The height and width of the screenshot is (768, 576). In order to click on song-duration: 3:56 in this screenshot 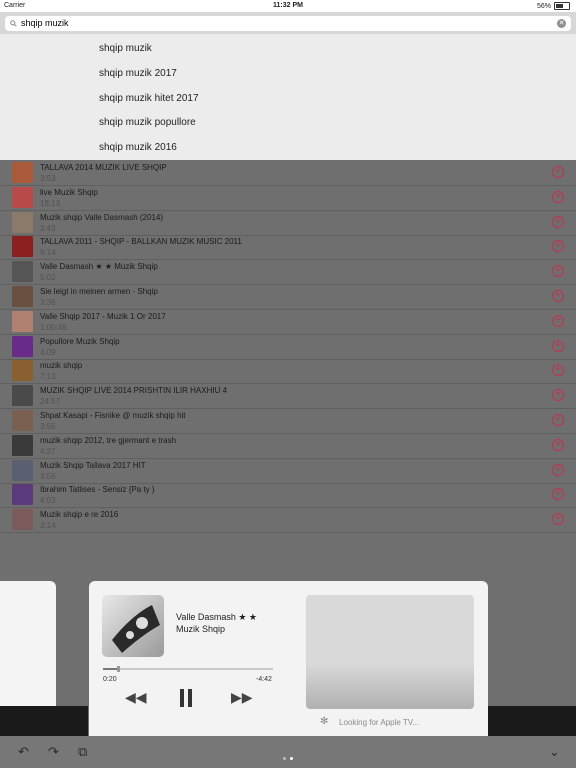, I will do `click(48, 476)`.